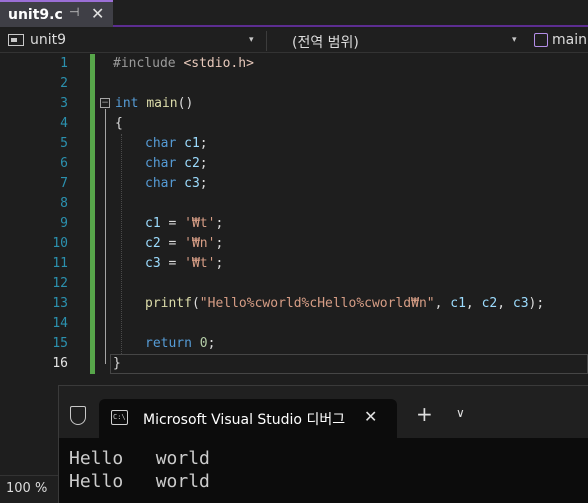  I want to click on code-line: }, so click(117, 363).